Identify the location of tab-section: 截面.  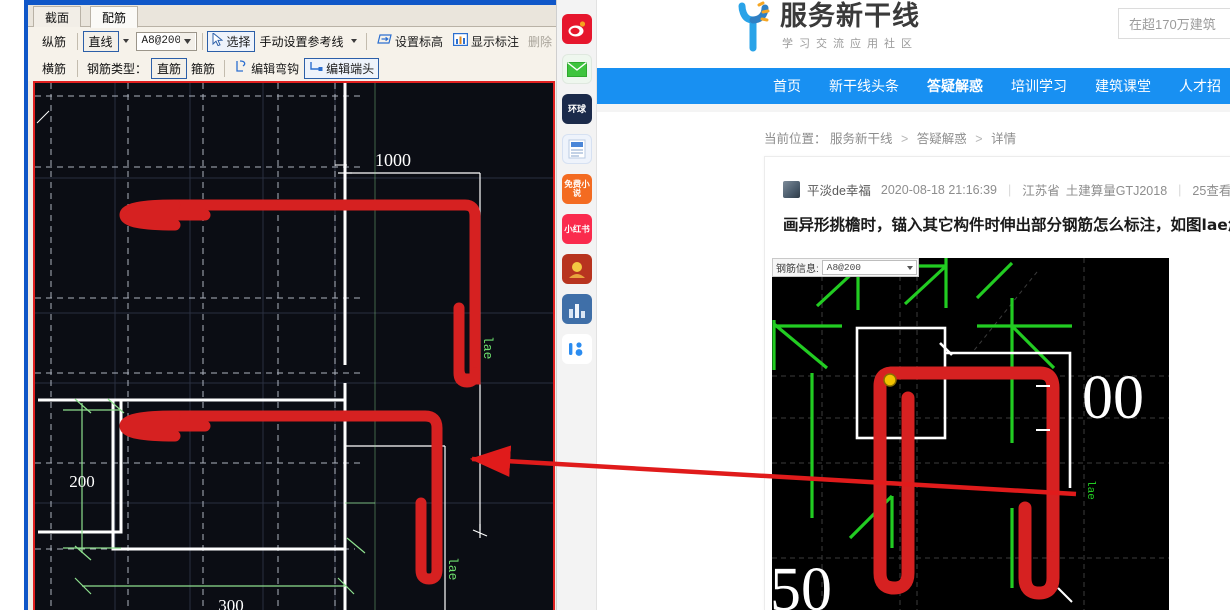
(57, 16).